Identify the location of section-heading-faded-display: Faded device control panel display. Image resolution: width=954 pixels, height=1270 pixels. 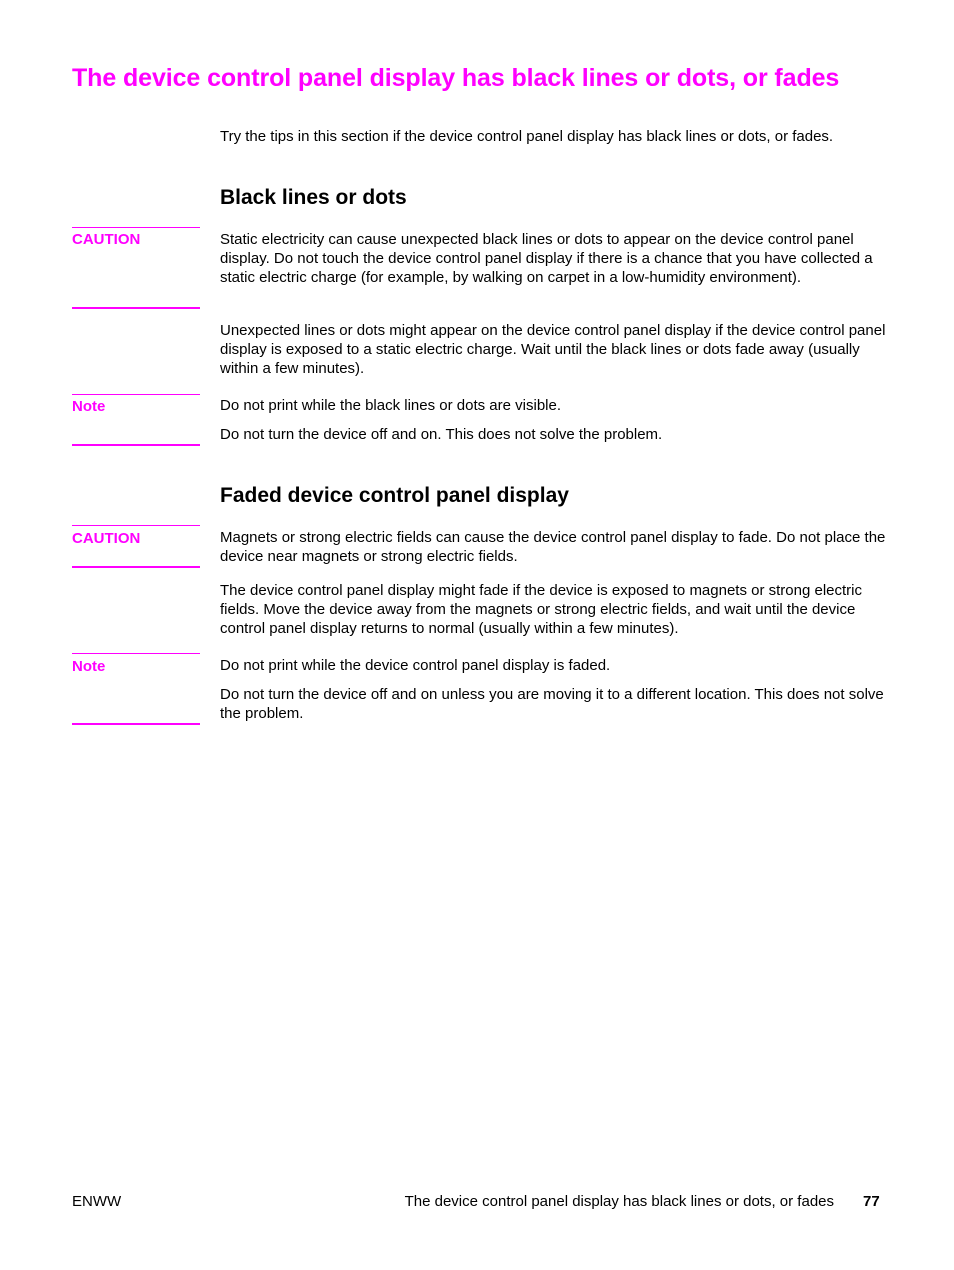
(394, 495).